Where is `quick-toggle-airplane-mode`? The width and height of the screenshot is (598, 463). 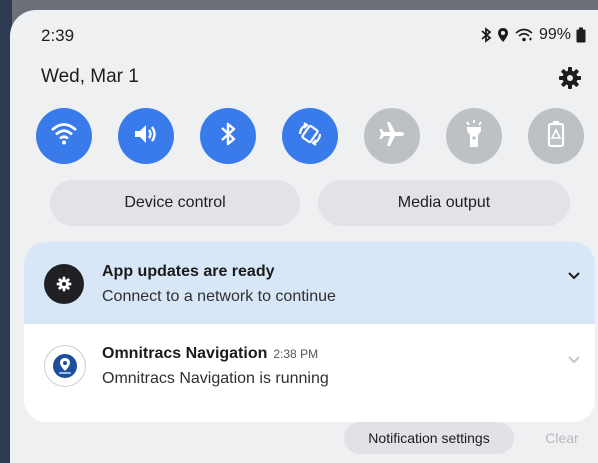 quick-toggle-airplane-mode is located at coordinates (392, 136).